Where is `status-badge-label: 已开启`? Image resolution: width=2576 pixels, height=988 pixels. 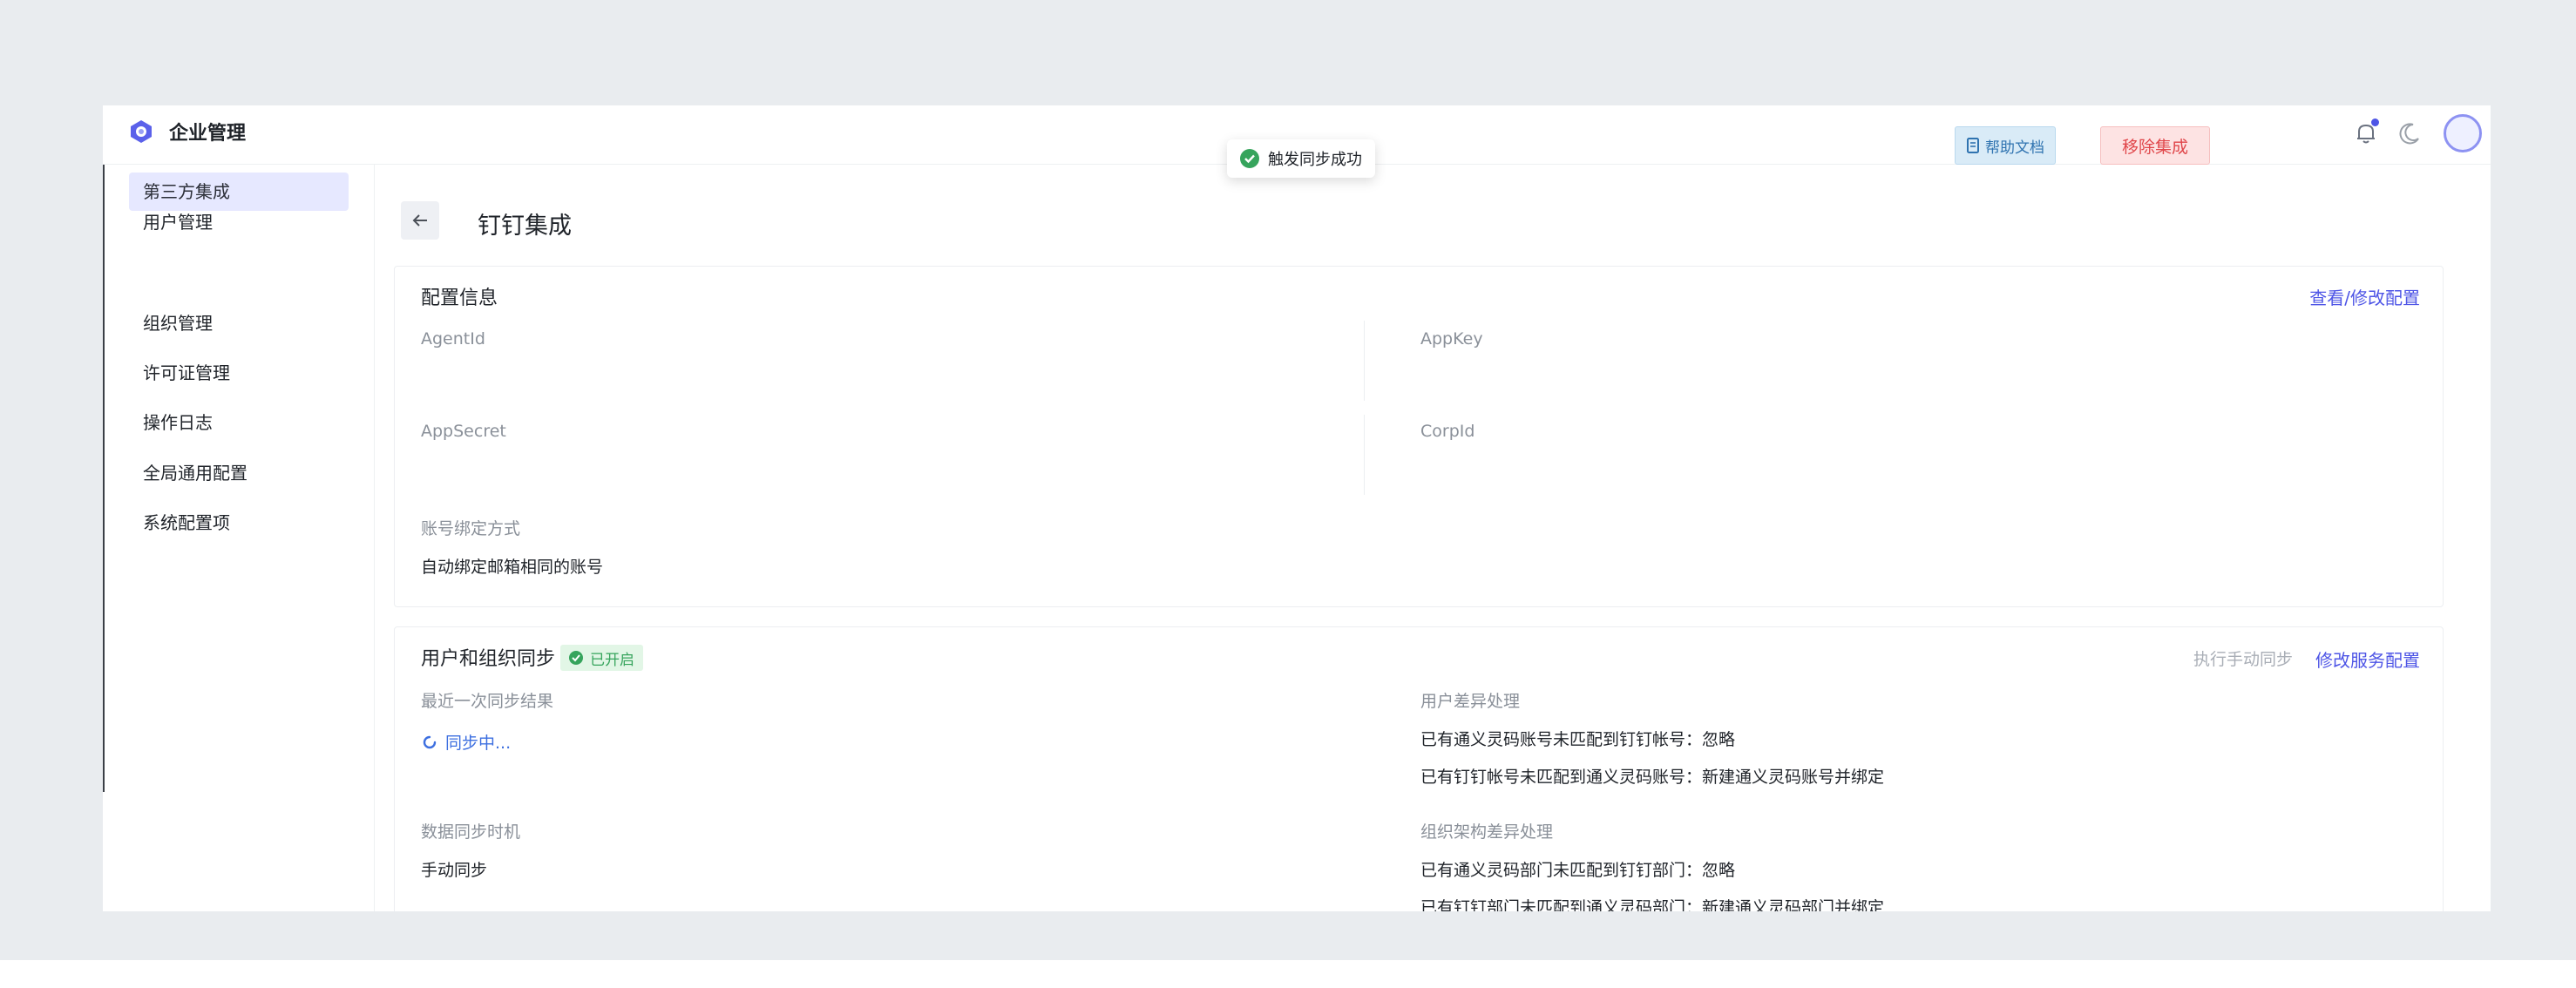
status-badge-label: 已开启 is located at coordinates (612, 660).